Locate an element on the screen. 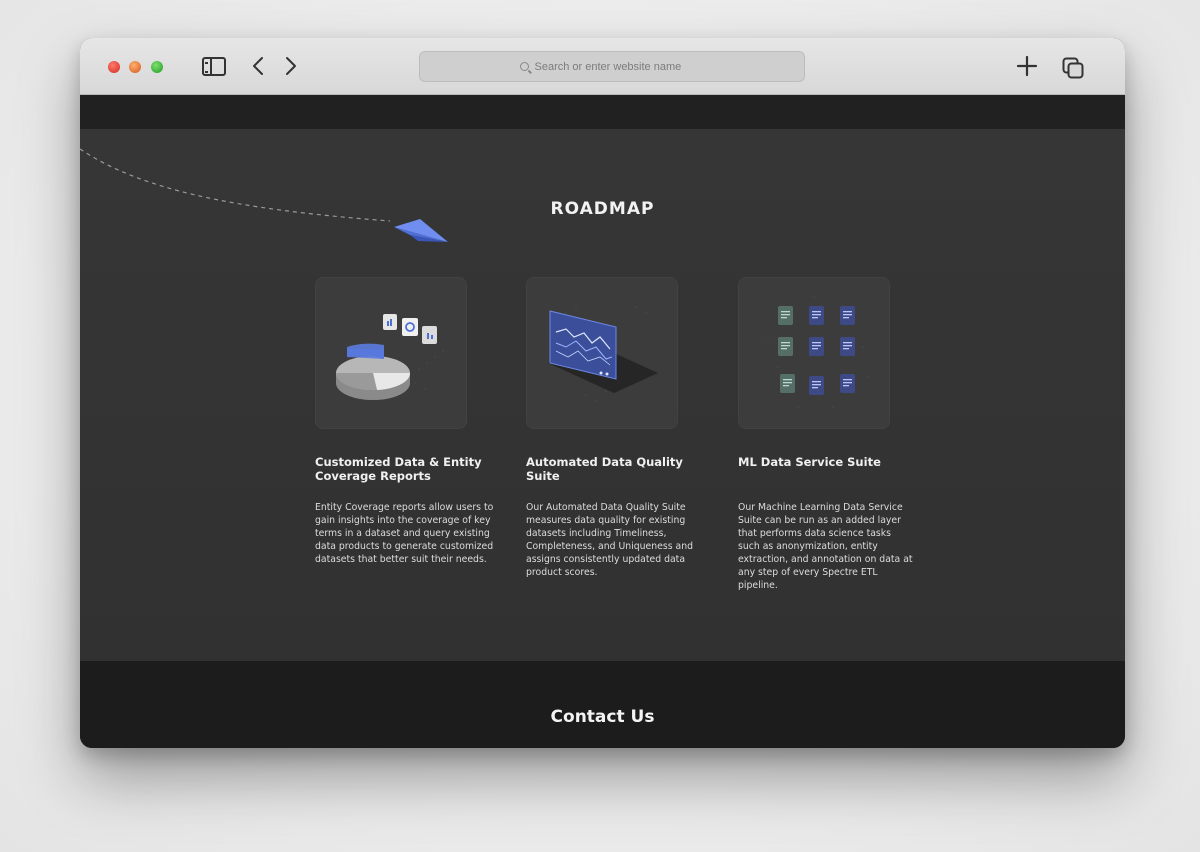 This screenshot has width=1200, height=852. paper-plane-illustration is located at coordinates (264, 195).